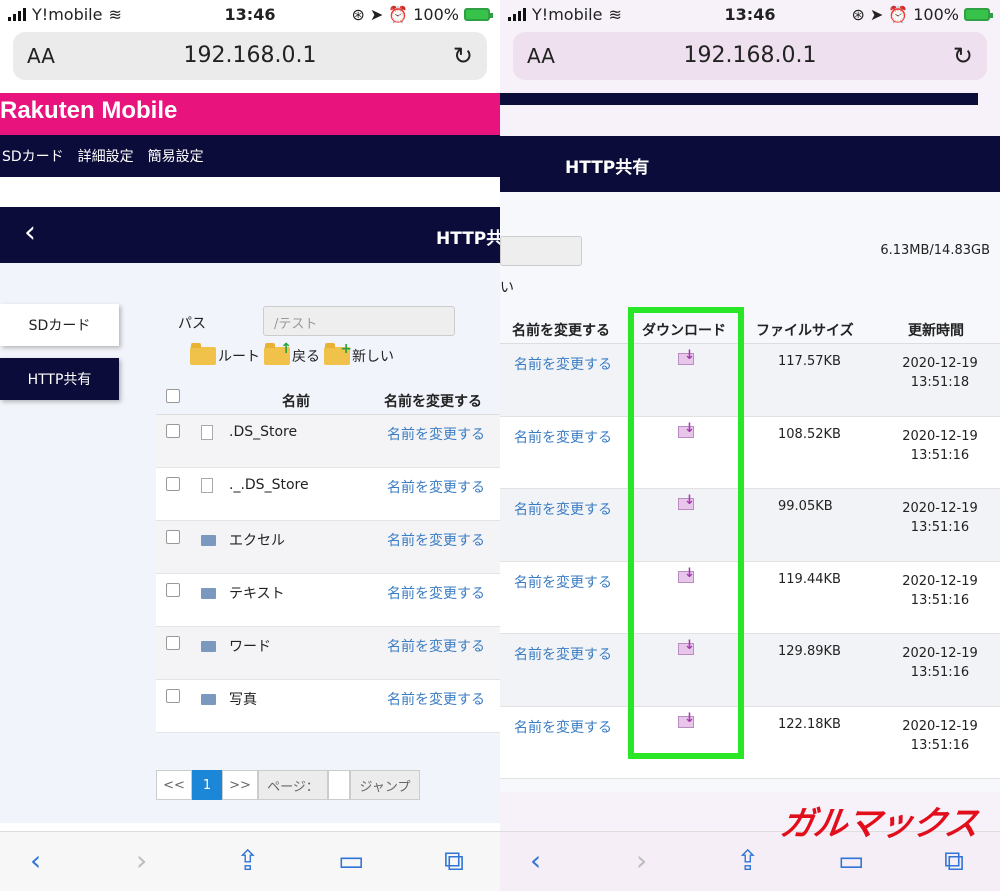 The image size is (1000, 891). What do you see at coordinates (174, 785) in the screenshot?
I see `prev-page-button: <<` at bounding box center [174, 785].